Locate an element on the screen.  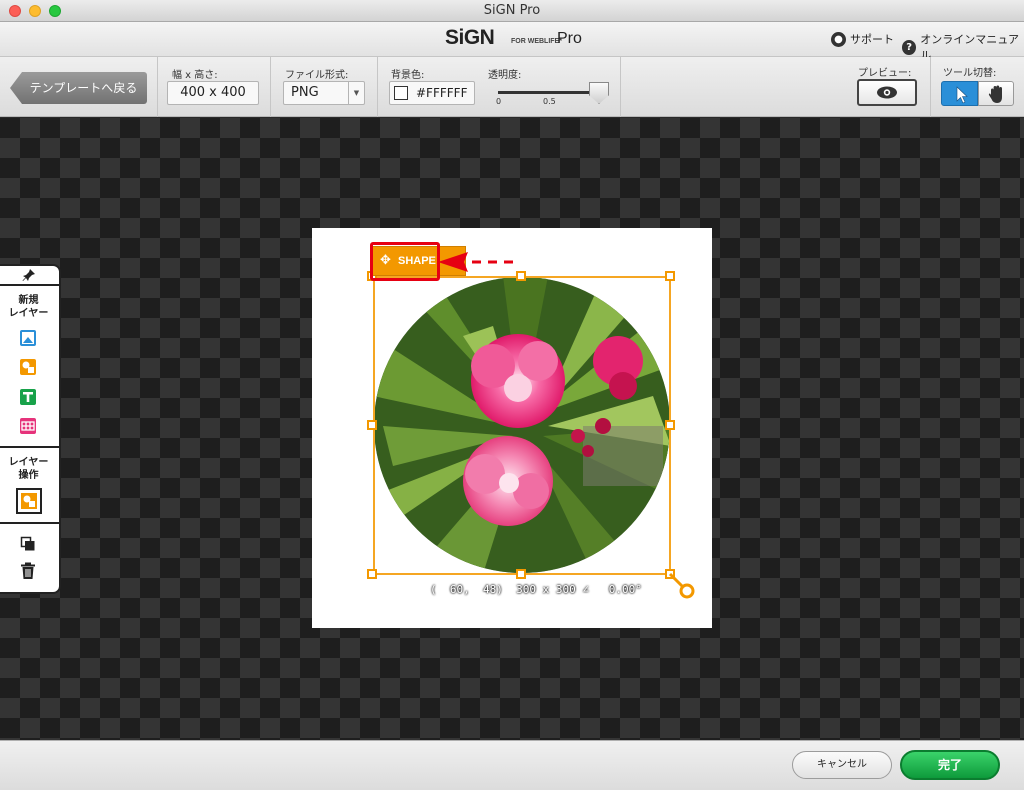
opacity-label: 透明度: is located at coordinates (505, 75).